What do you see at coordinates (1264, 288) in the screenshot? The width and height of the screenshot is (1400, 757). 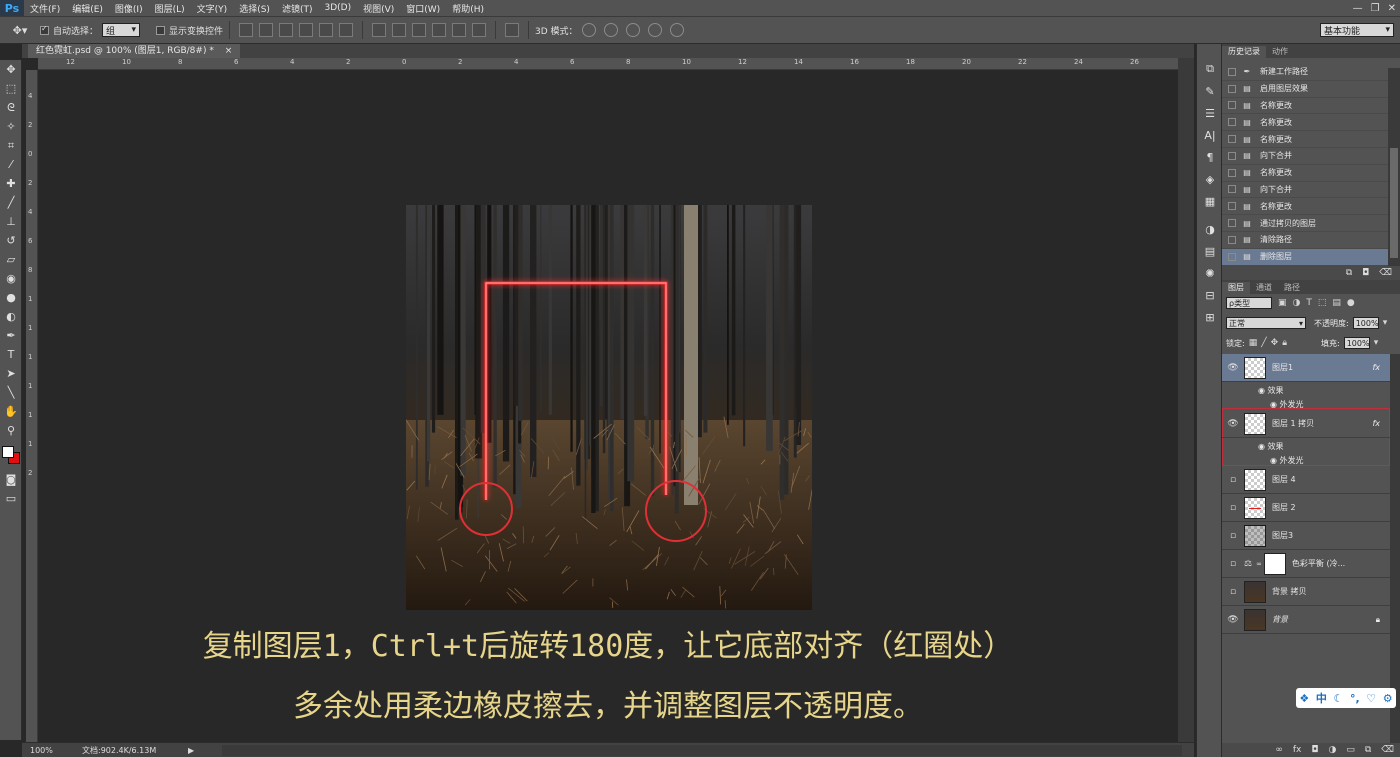 I see `tab-channels: 通道` at bounding box center [1264, 288].